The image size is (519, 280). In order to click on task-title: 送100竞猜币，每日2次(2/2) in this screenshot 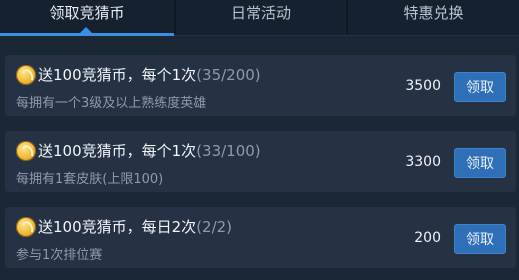, I will do `click(135, 226)`.